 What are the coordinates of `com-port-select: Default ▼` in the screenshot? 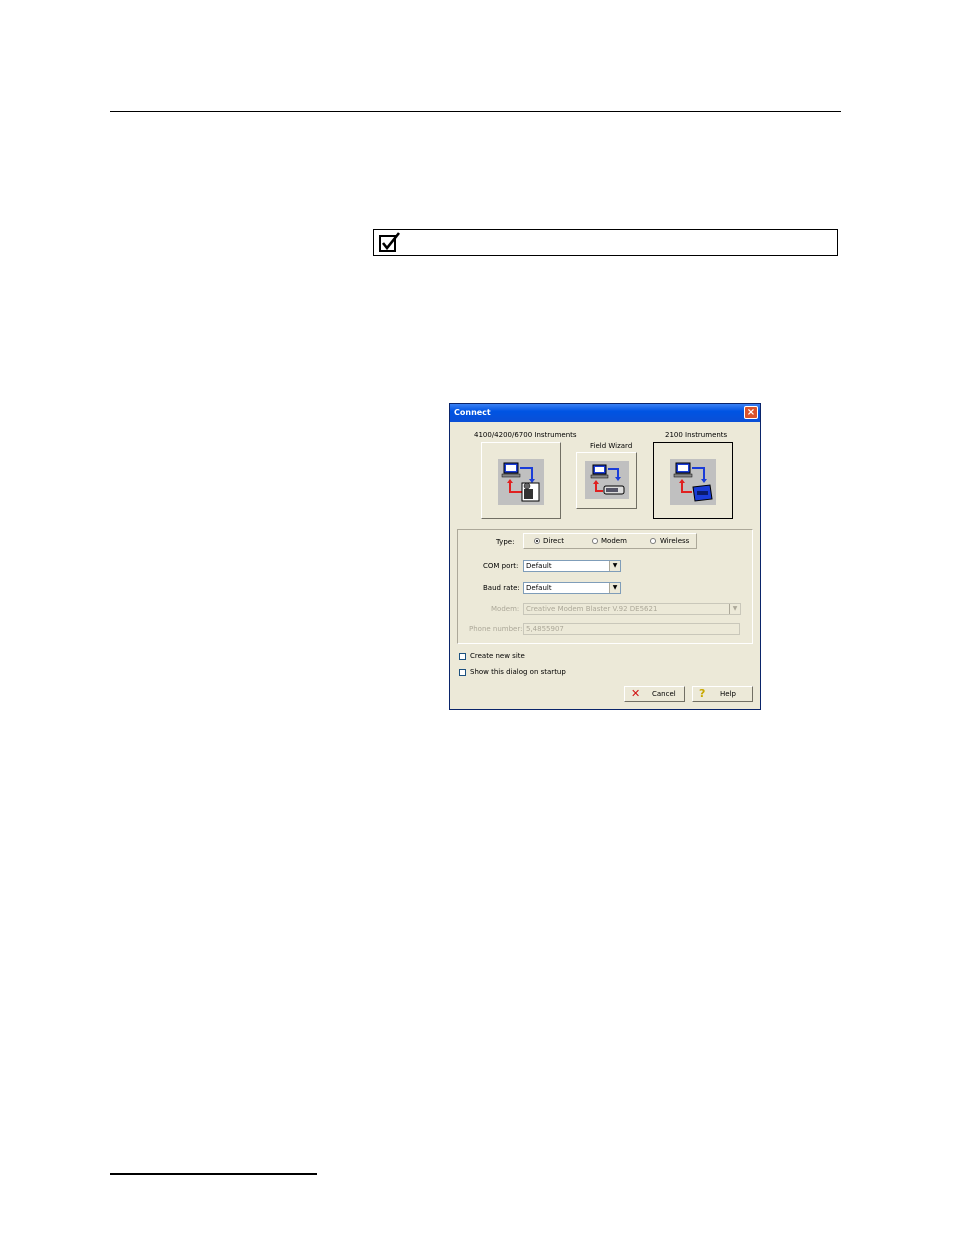 It's located at (572, 566).